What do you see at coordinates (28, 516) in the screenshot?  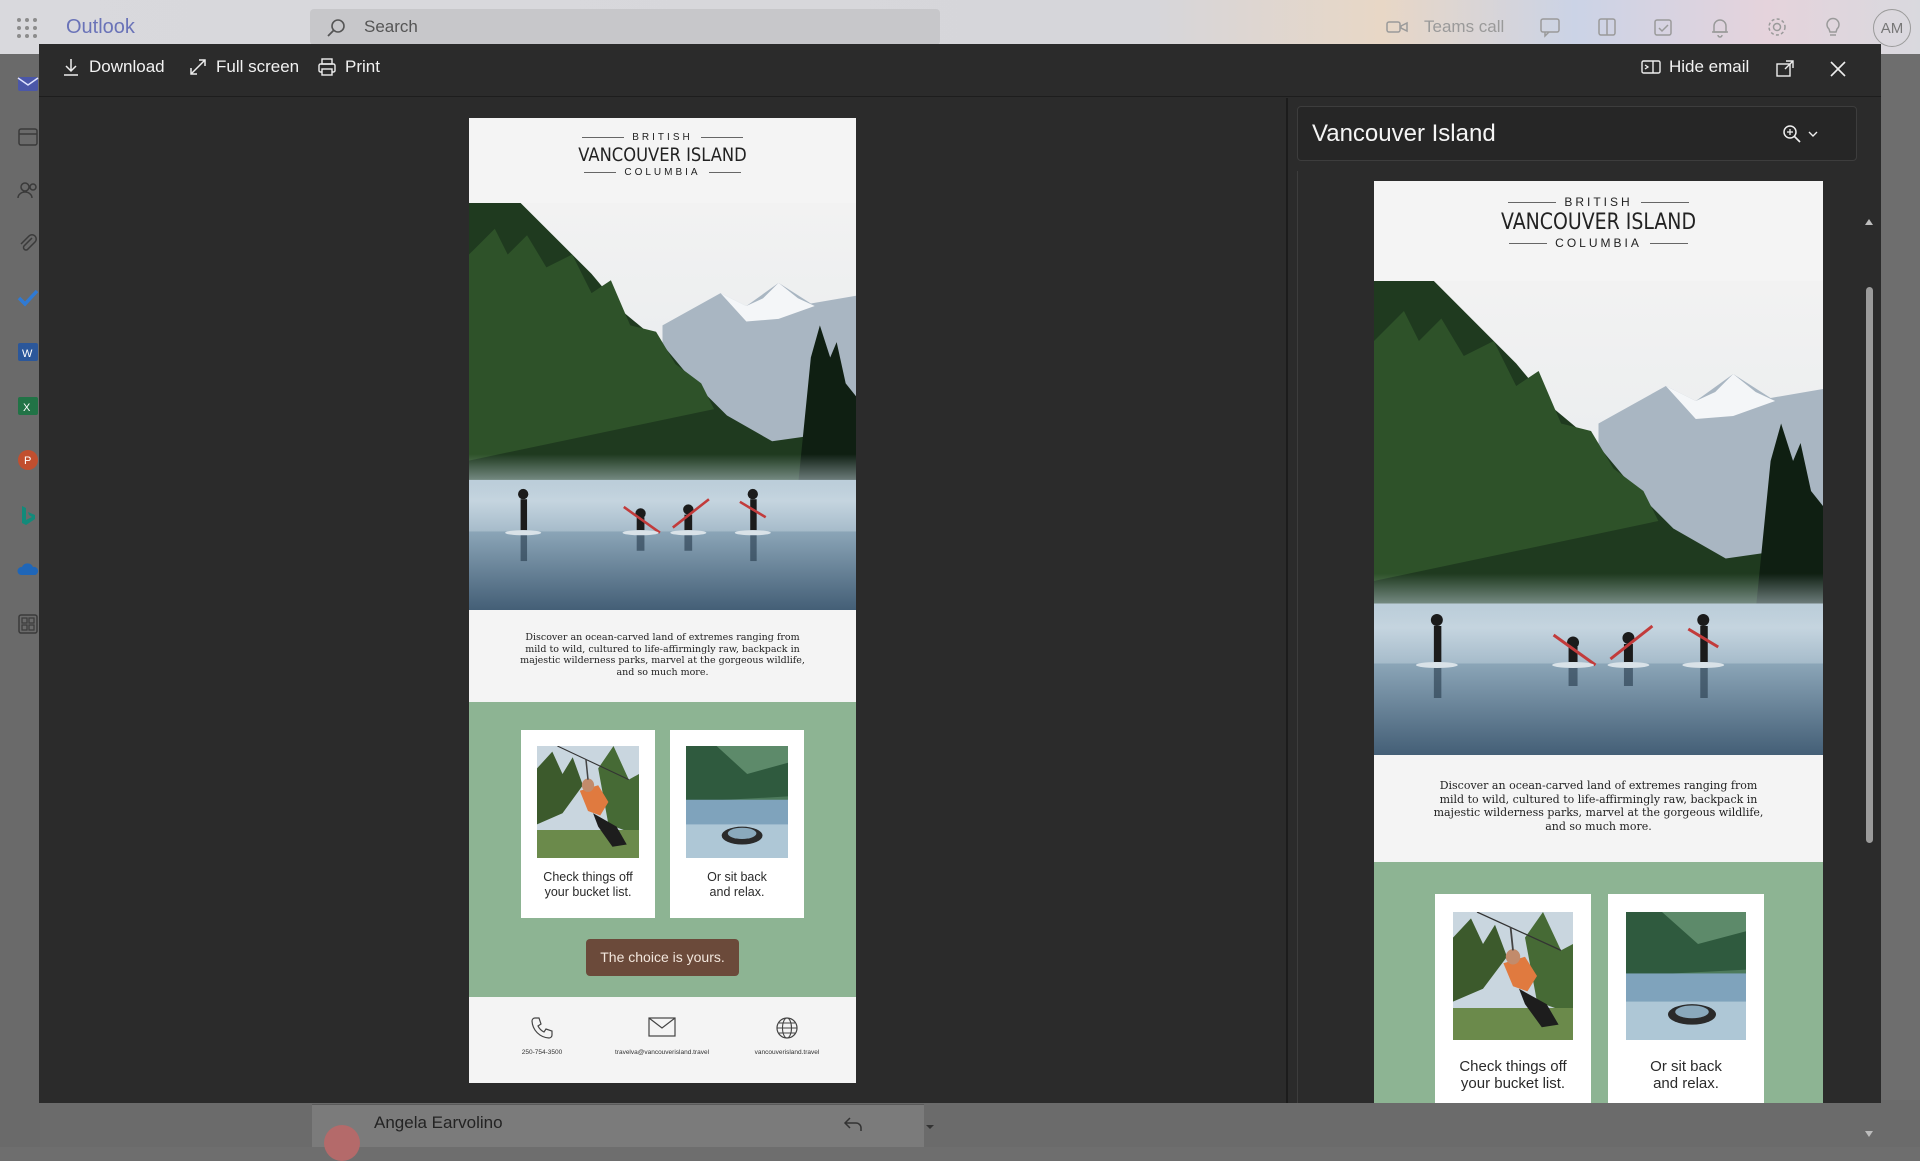 I see `bing-rail-icon` at bounding box center [28, 516].